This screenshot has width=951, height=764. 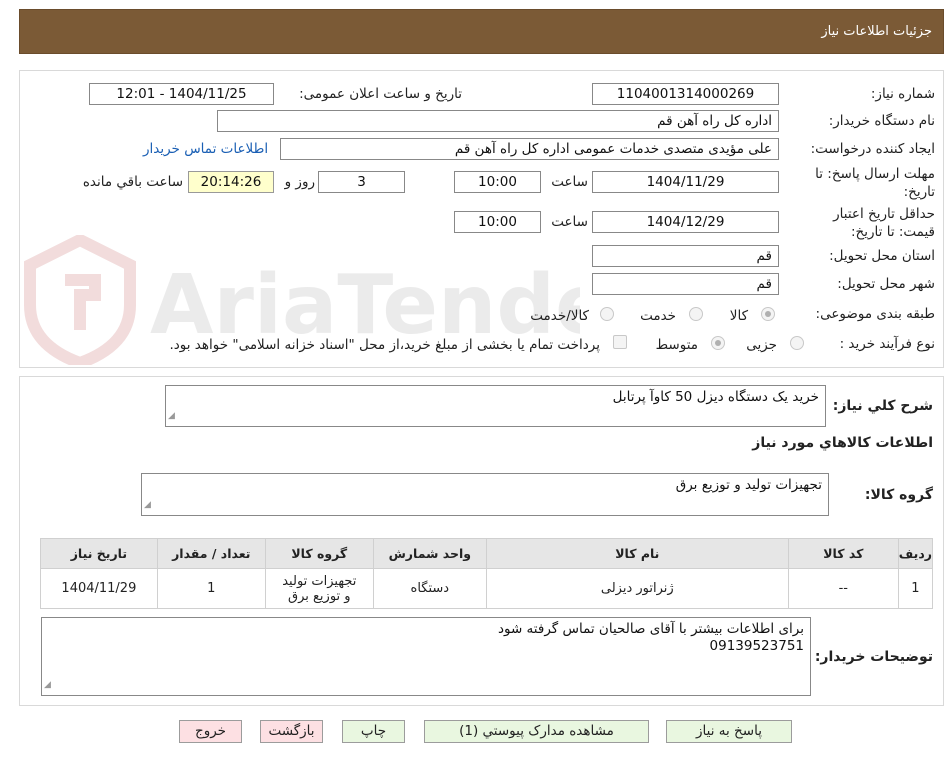 I want to click on col-goods-code: کد کالا, so click(x=843, y=553).